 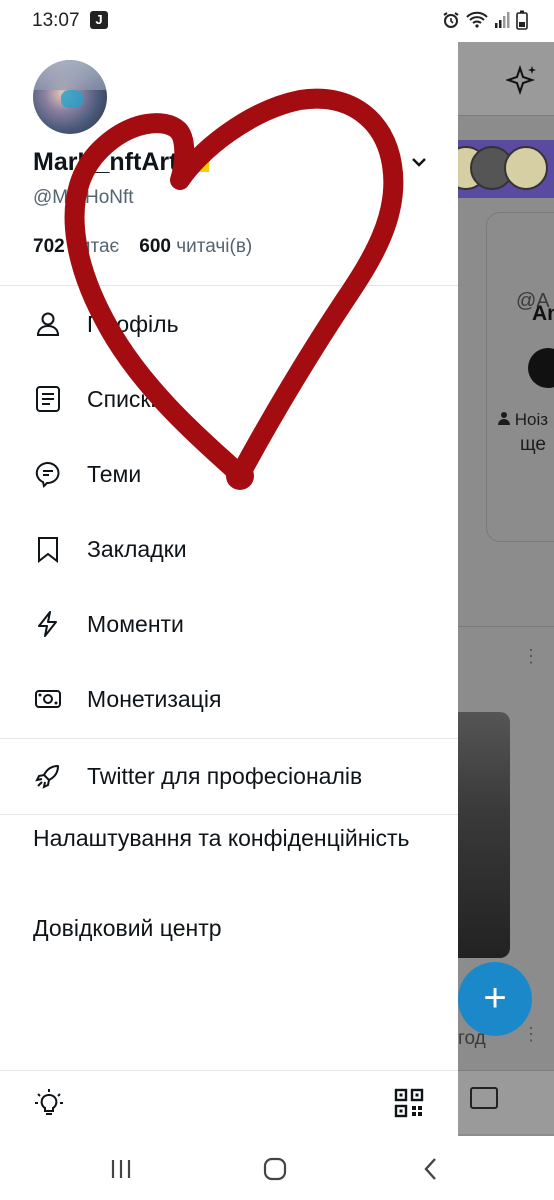 I want to click on bg-handle-fragment: @A, so click(x=533, y=301).